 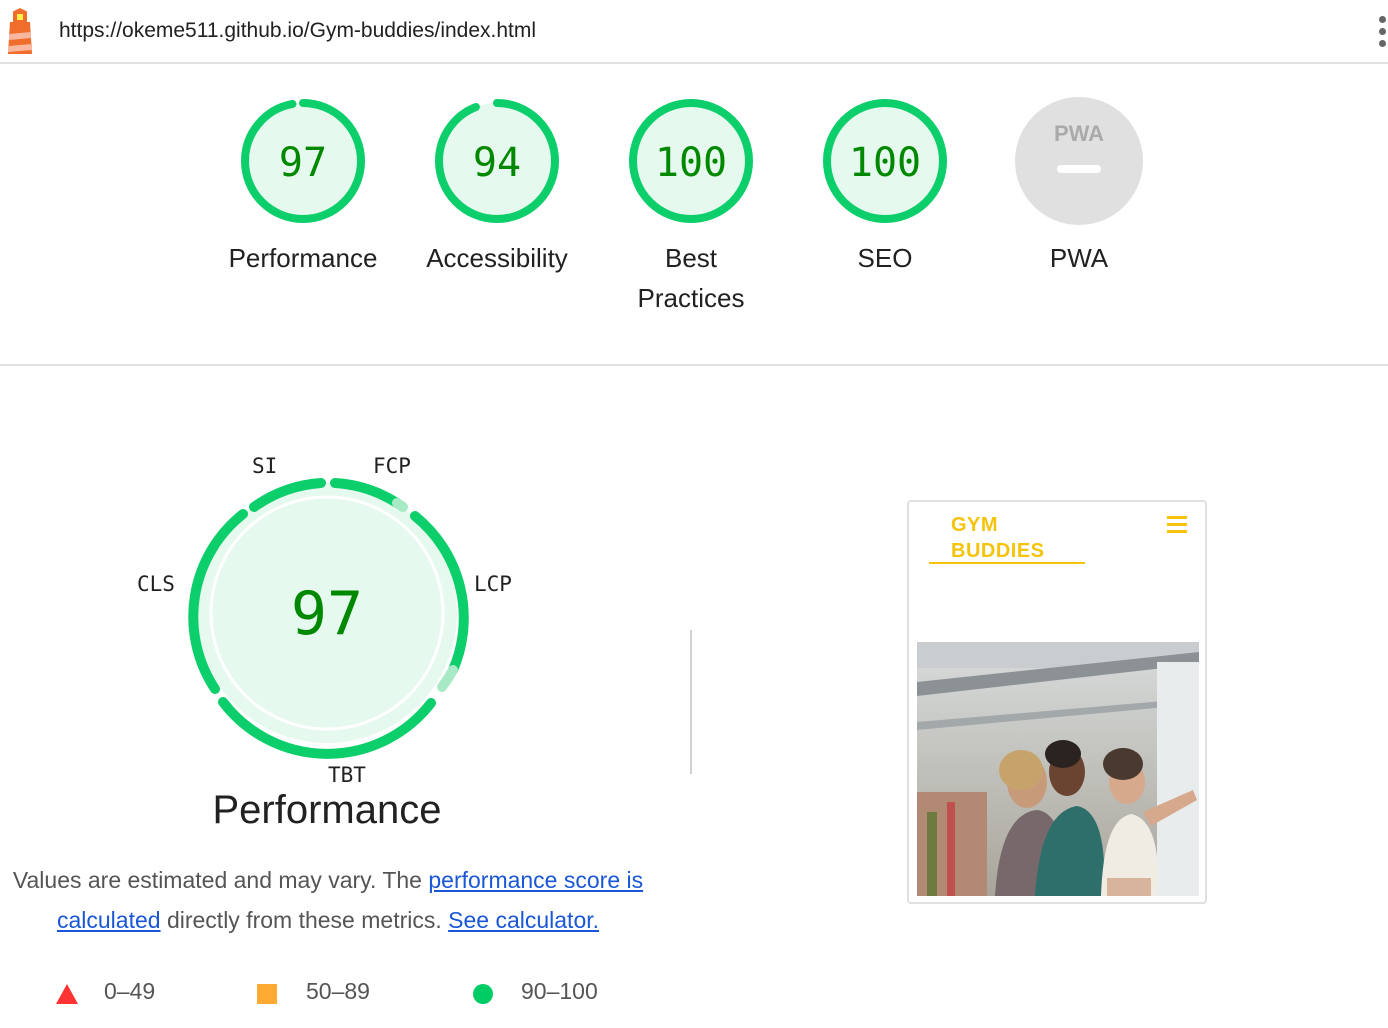 I want to click on gauge-performance: 97 Performance, so click(x=303, y=187).